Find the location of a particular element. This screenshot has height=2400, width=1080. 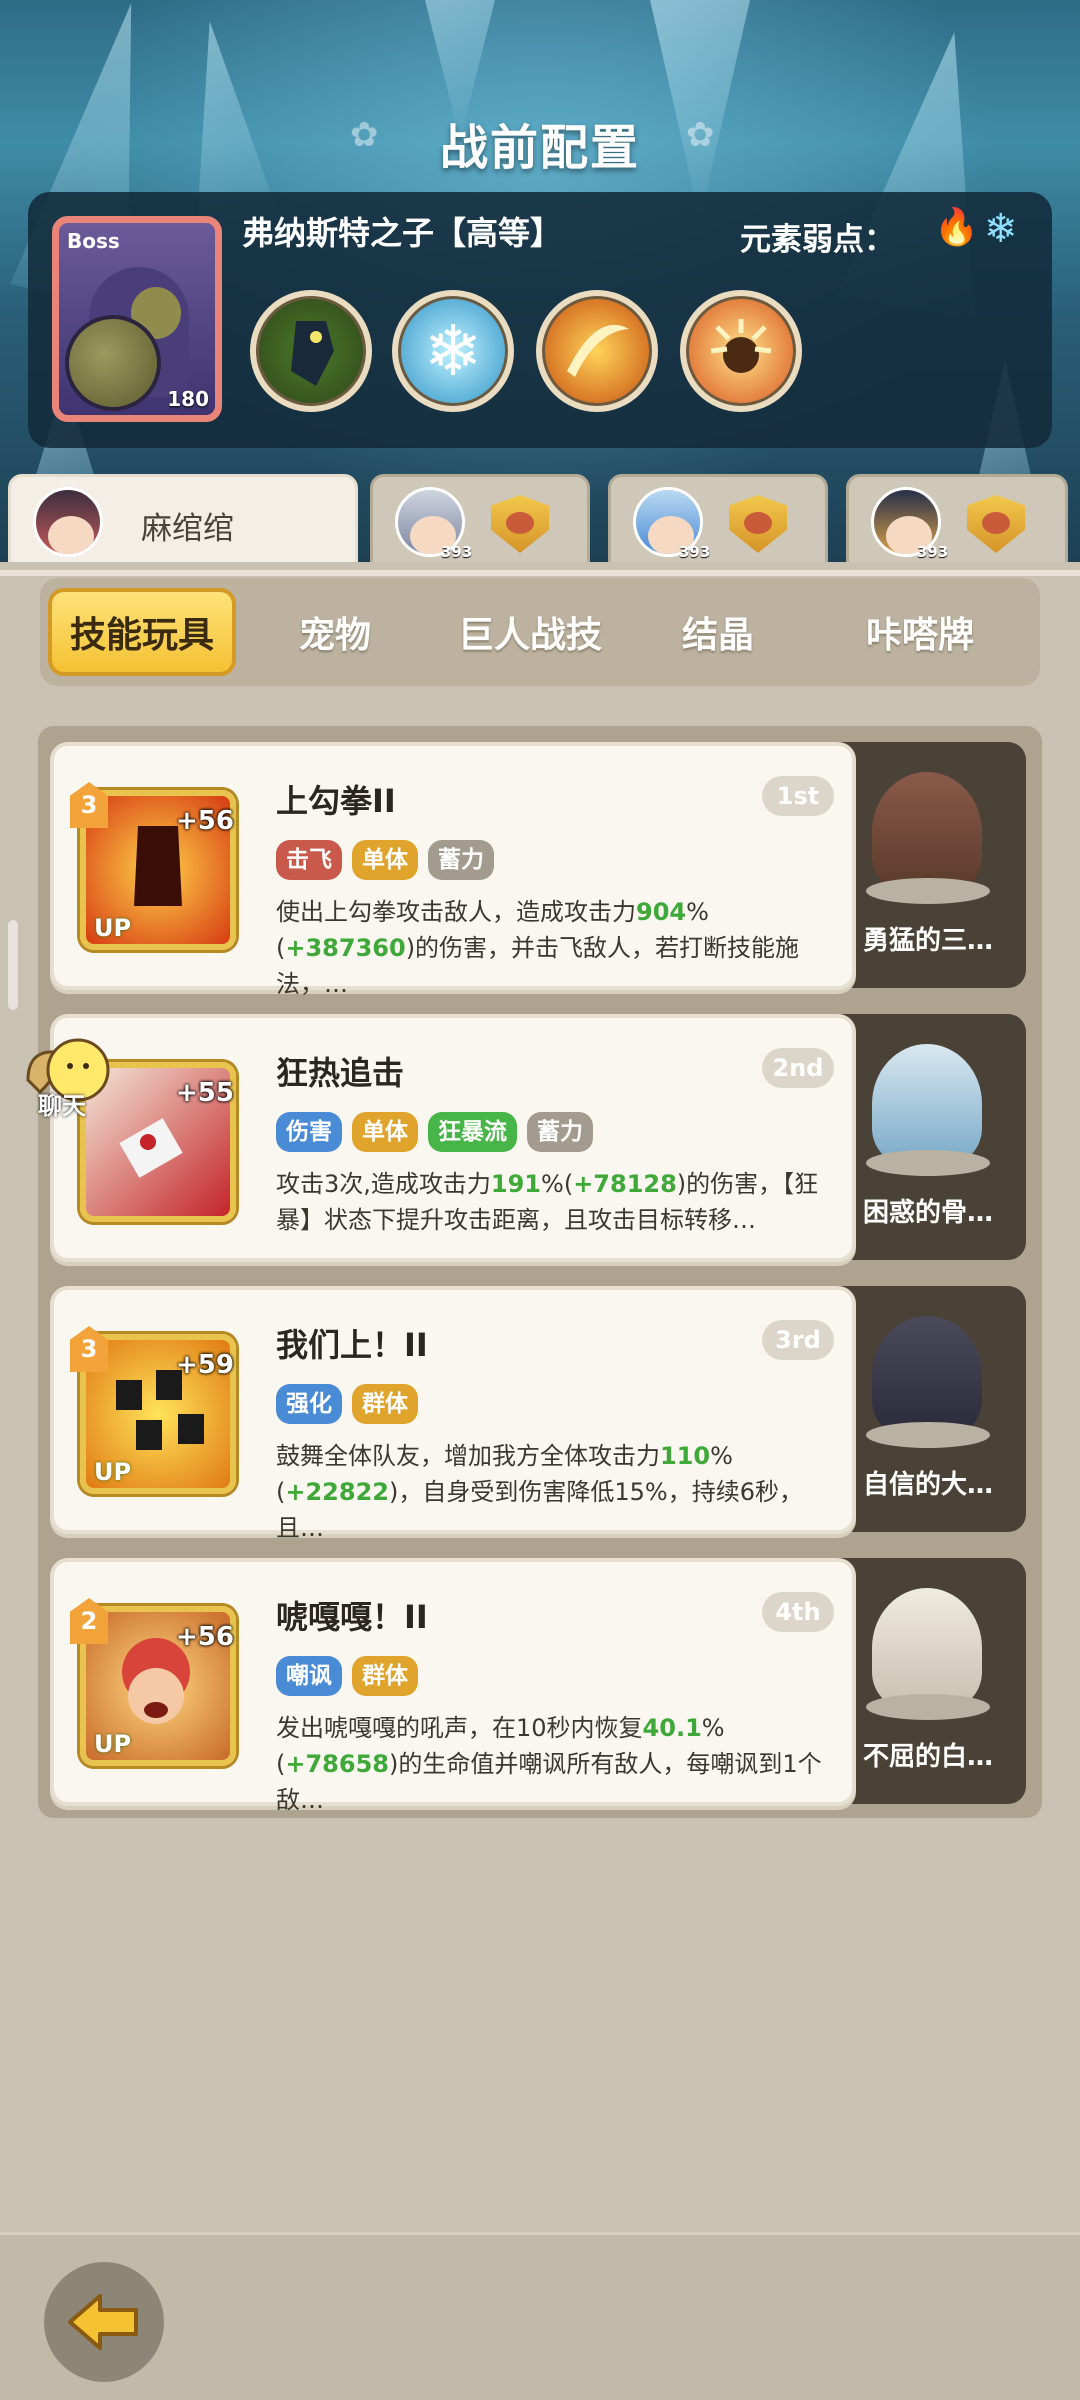

skill-rank: 2nd is located at coordinates (798, 1068).